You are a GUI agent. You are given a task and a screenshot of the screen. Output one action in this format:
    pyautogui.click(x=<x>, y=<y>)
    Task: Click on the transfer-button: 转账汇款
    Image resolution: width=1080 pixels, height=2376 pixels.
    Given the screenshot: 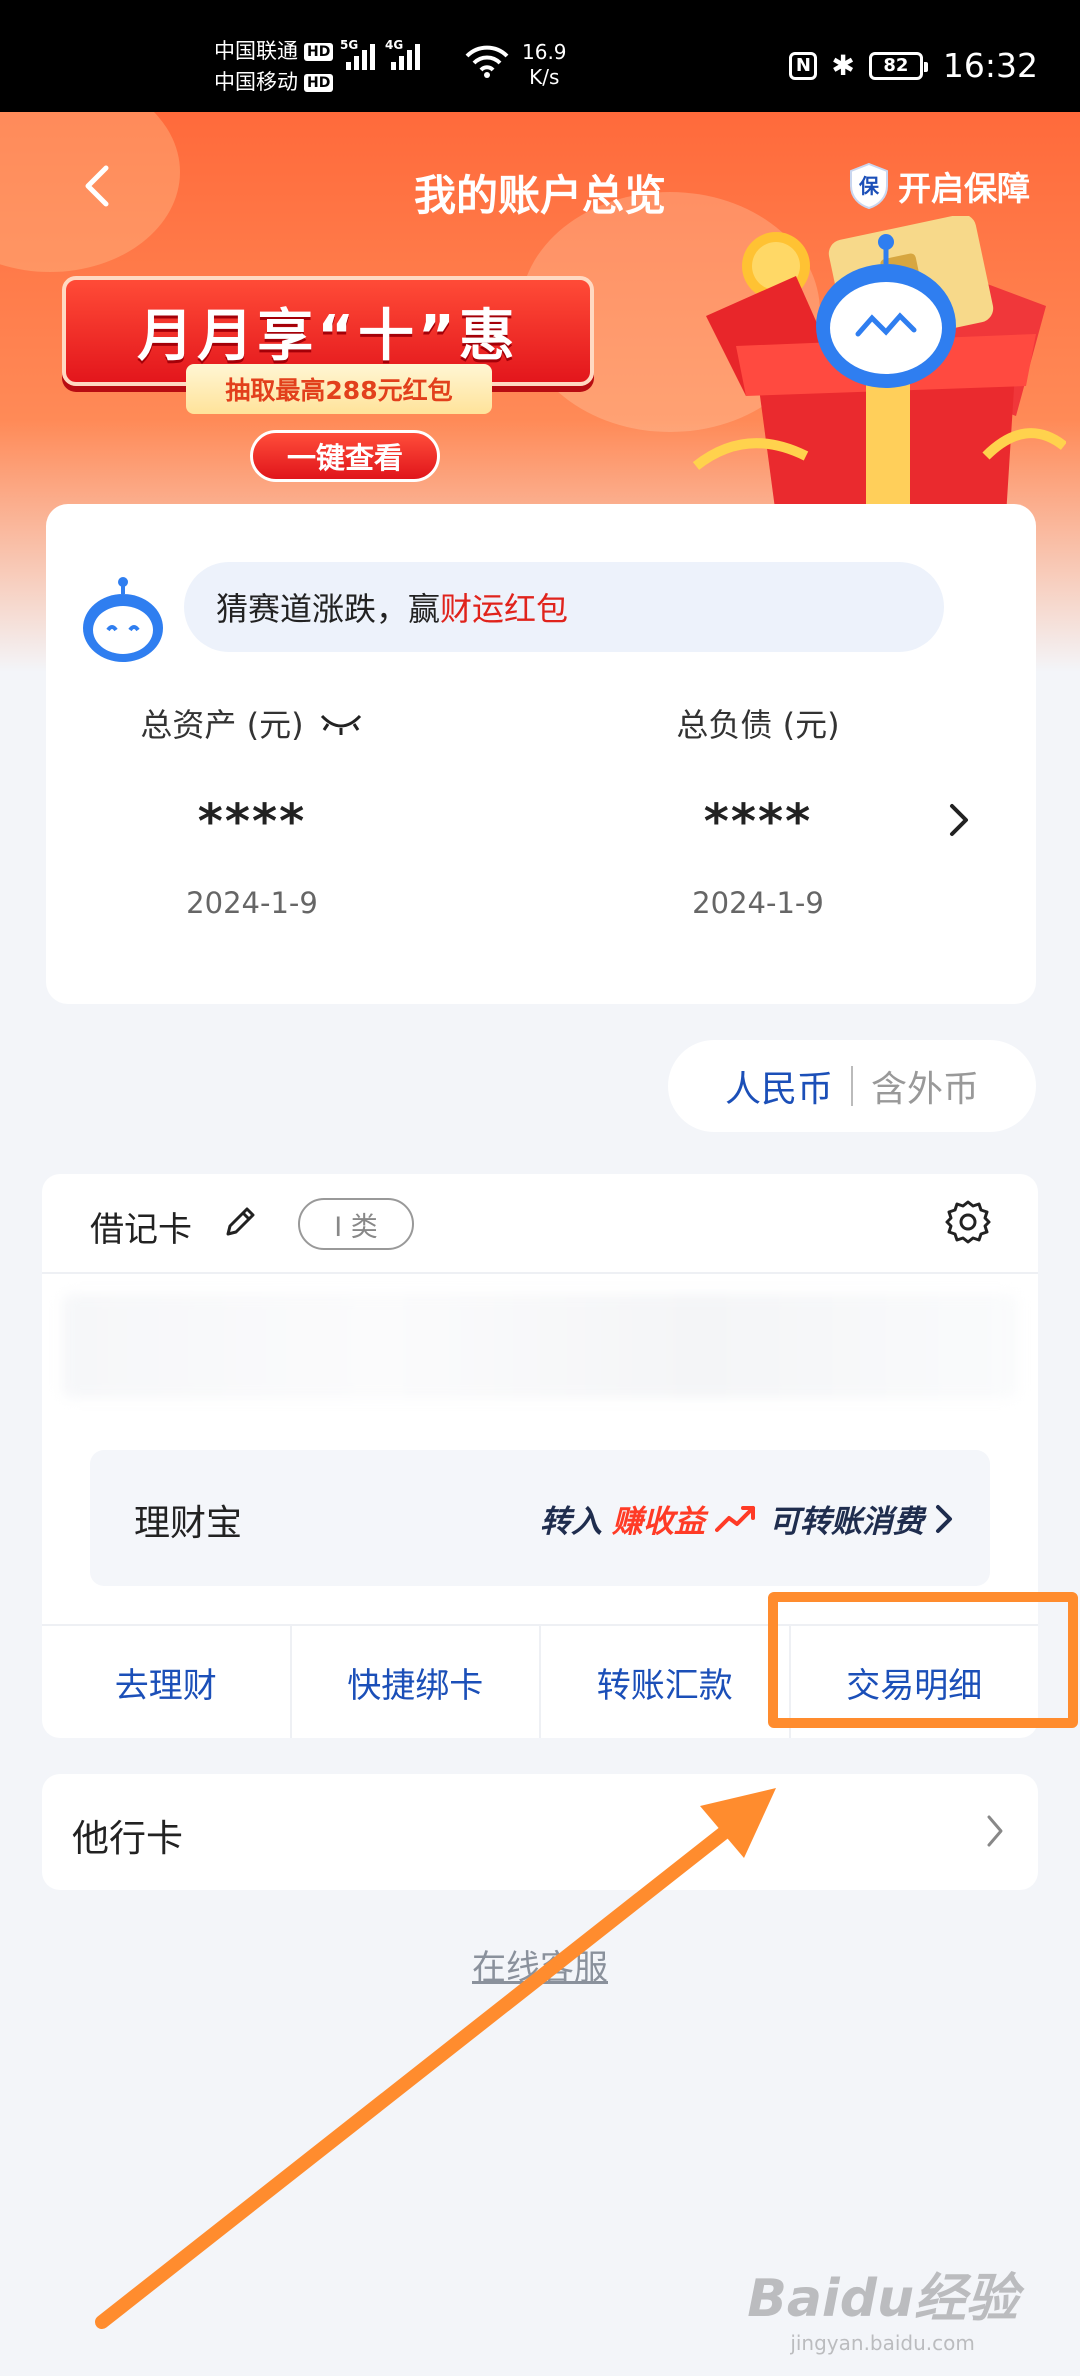 What is the action you would take?
    pyautogui.click(x=666, y=1682)
    